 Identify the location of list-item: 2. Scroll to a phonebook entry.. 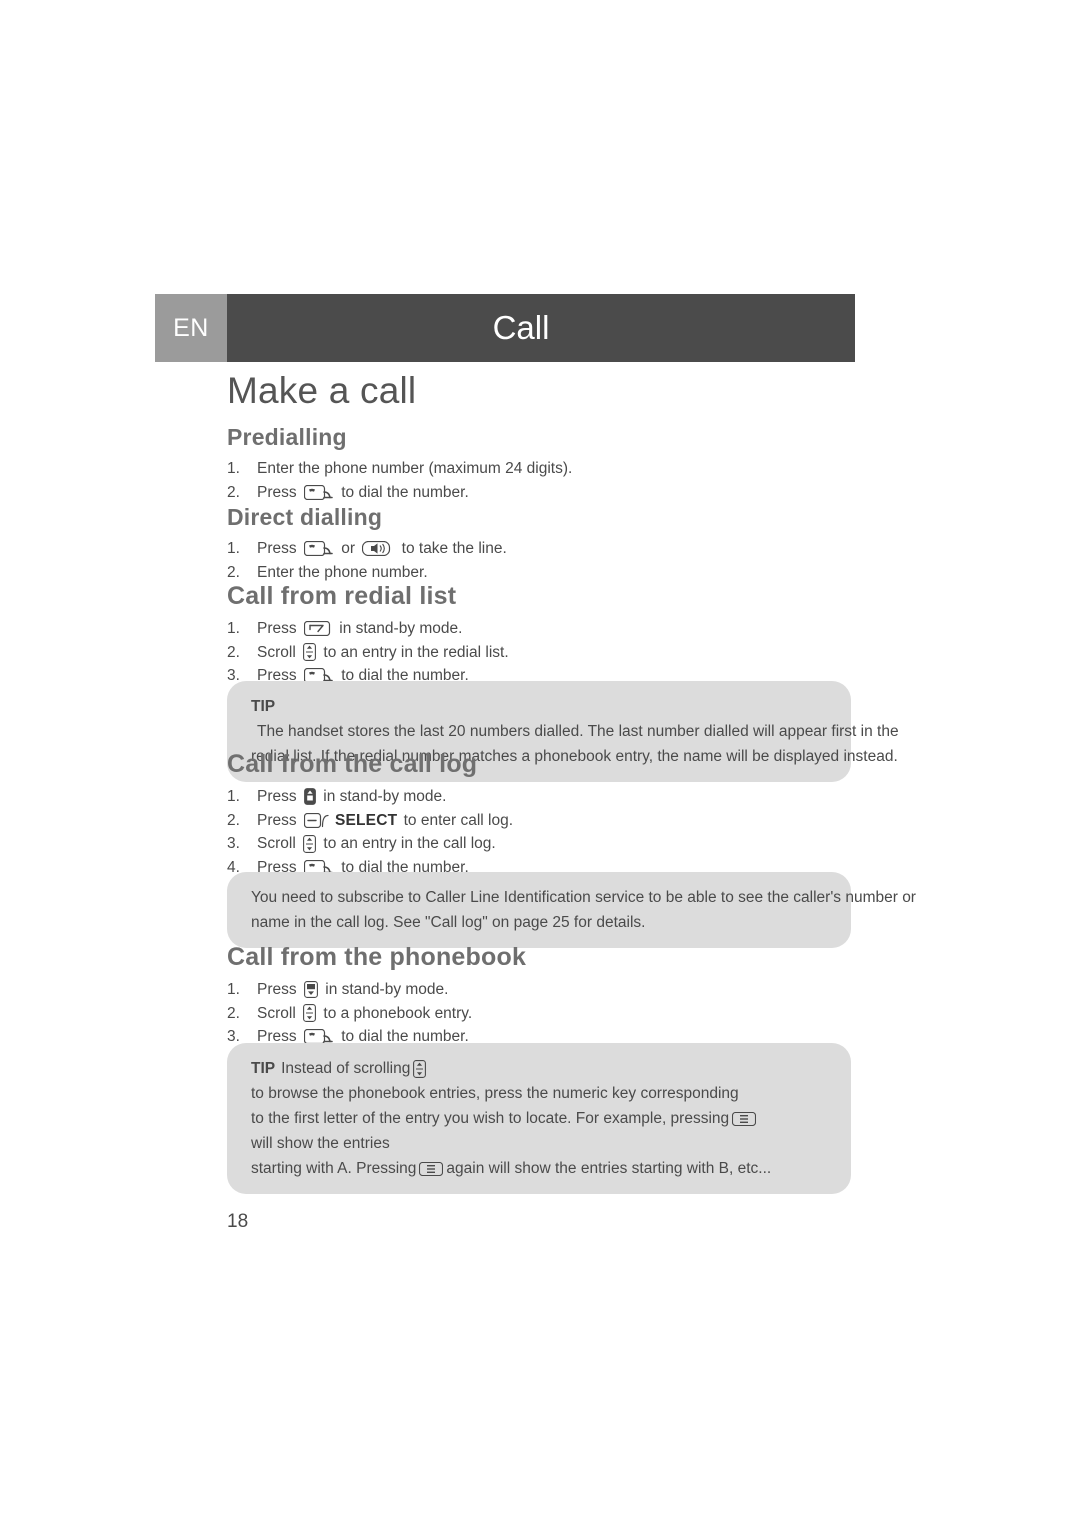
(547, 1014).